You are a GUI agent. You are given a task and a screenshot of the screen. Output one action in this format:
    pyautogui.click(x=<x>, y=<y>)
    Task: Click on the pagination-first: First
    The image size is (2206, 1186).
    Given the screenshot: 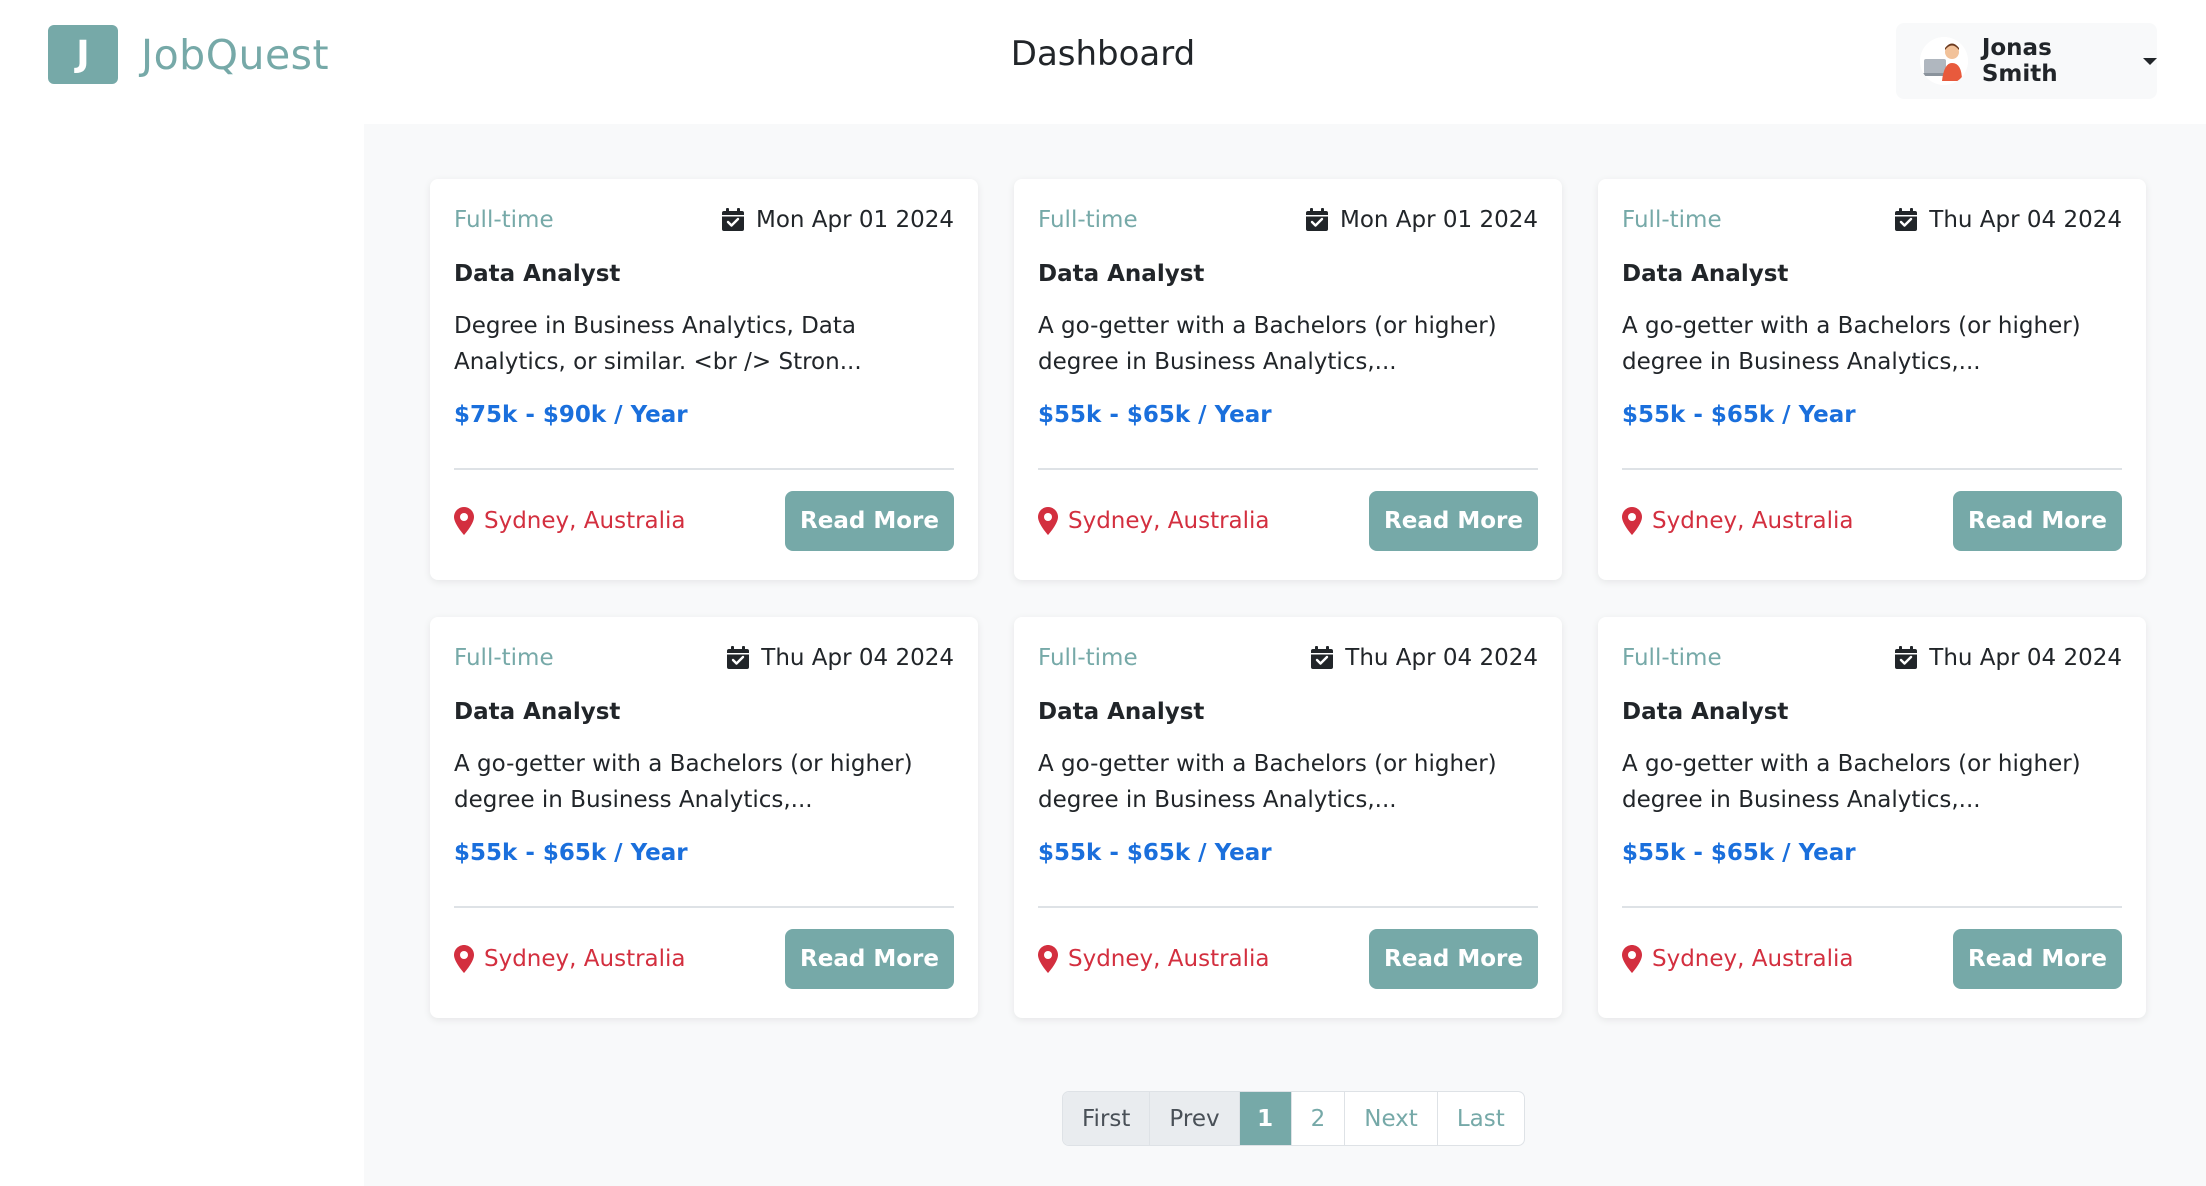 What is the action you would take?
    pyautogui.click(x=1107, y=1118)
    